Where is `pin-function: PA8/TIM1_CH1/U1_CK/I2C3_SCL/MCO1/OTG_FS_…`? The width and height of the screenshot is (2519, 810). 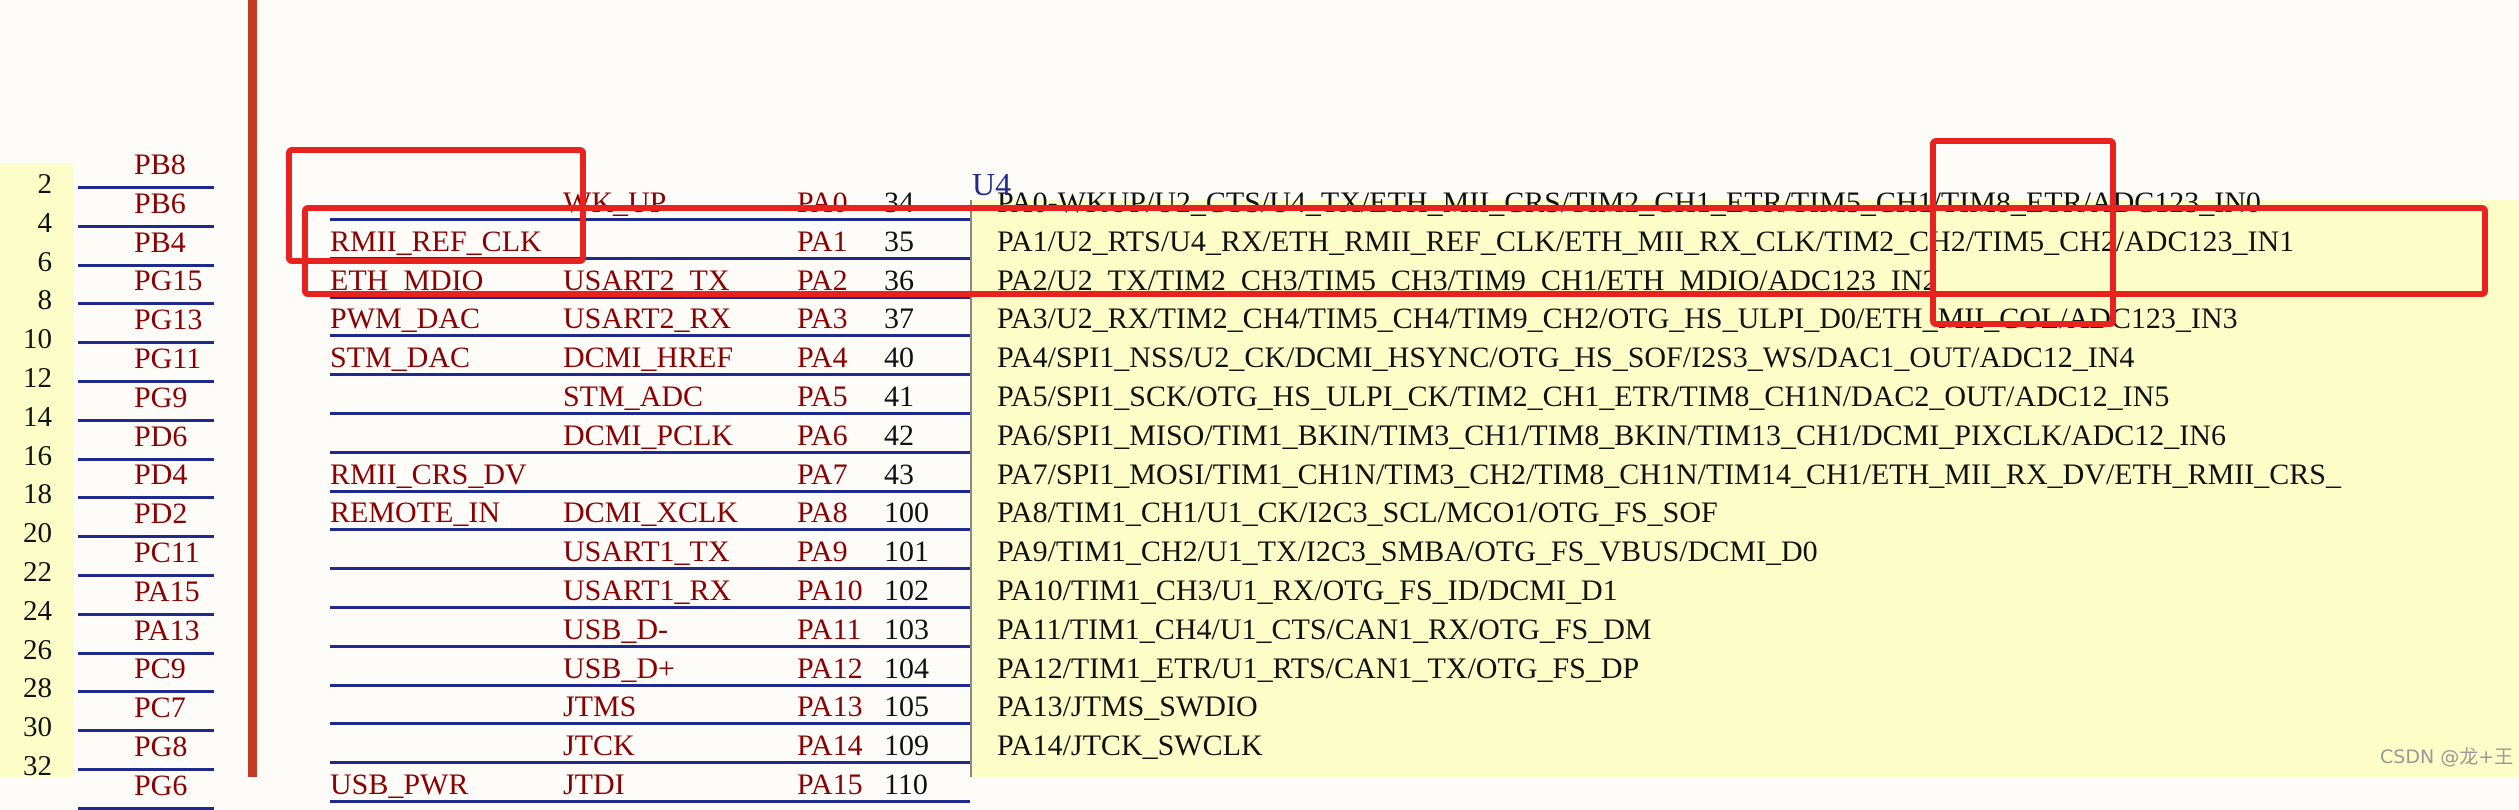
pin-function: PA8/TIM1_CH1/U1_CK/I2C3_SCL/MCO1/OTG_FS_… is located at coordinates (1357, 513).